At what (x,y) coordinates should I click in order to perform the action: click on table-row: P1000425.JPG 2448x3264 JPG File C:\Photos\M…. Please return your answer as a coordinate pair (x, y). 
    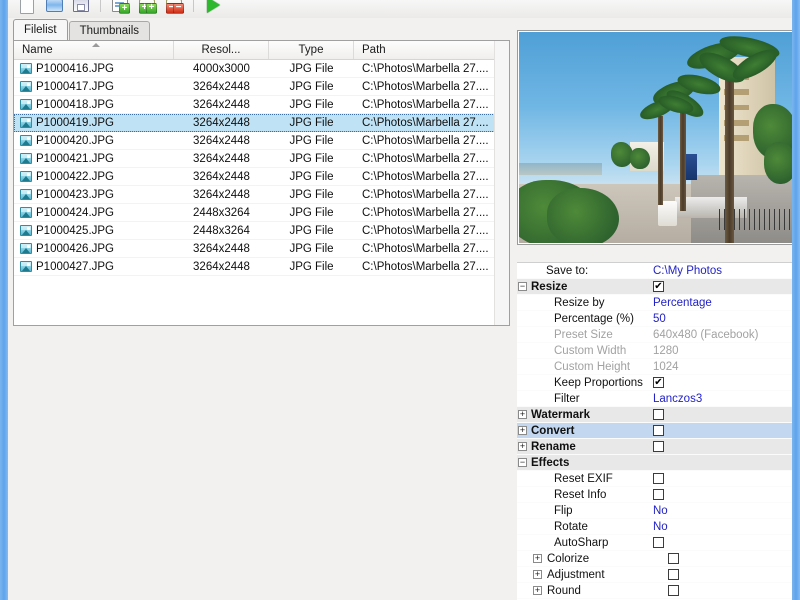
    Looking at the image, I should click on (261, 231).